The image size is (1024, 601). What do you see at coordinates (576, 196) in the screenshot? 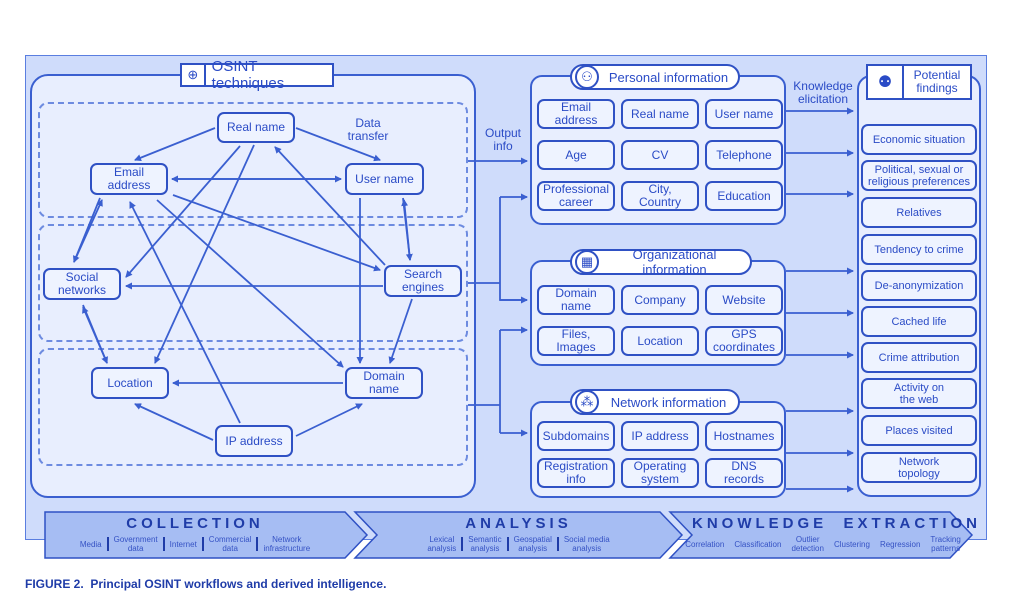
I see `personal-info-item: Professional career` at bounding box center [576, 196].